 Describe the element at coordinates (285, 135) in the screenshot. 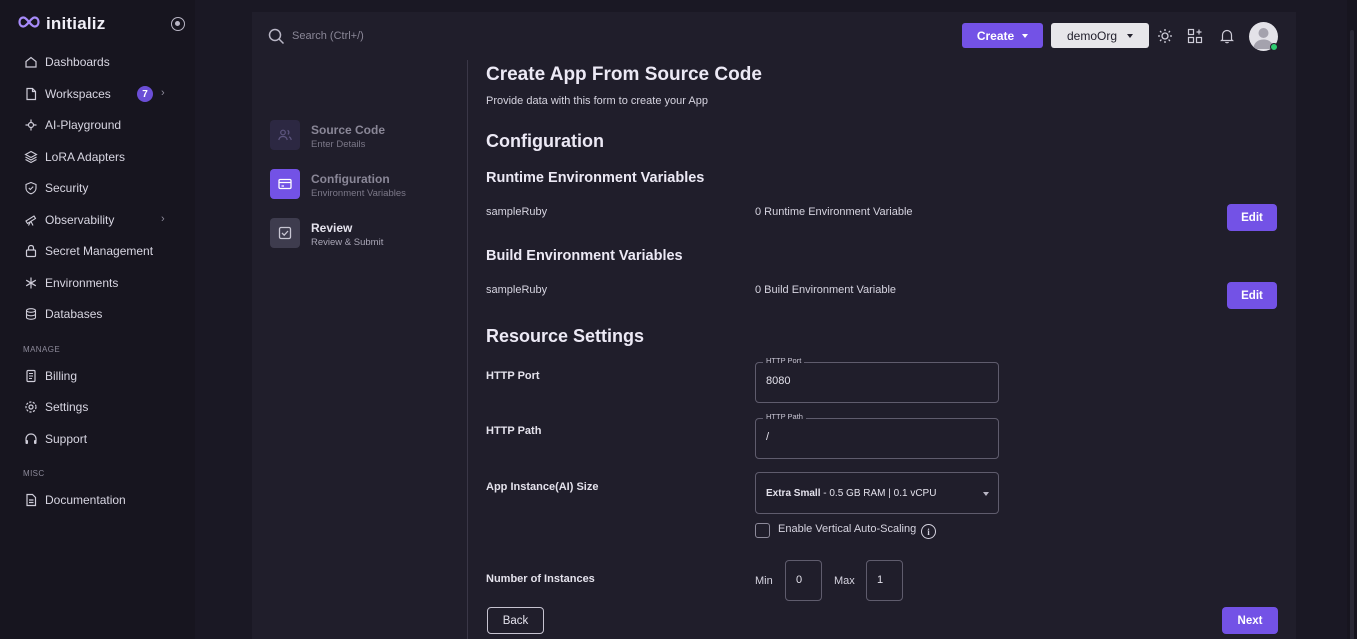

I see `users-icon` at that location.